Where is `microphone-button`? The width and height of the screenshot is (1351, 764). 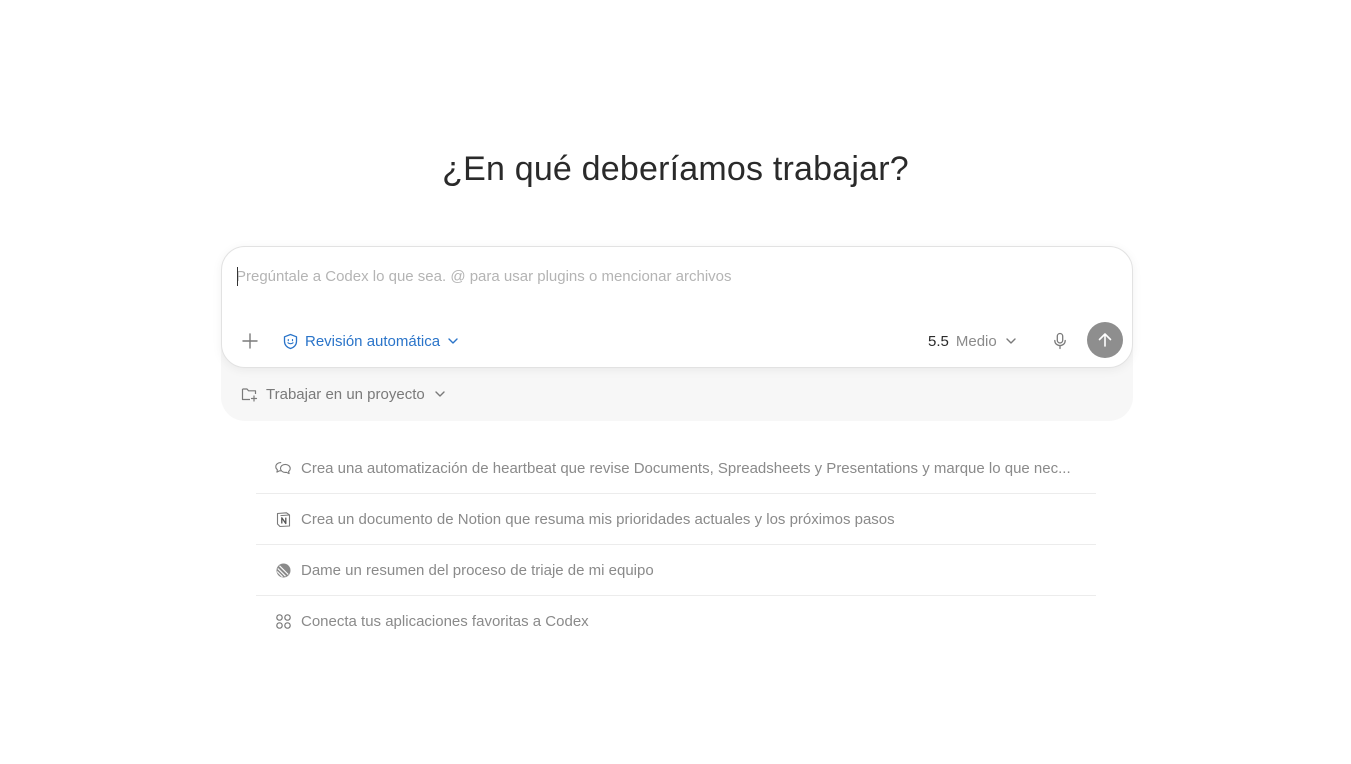 microphone-button is located at coordinates (1060, 341).